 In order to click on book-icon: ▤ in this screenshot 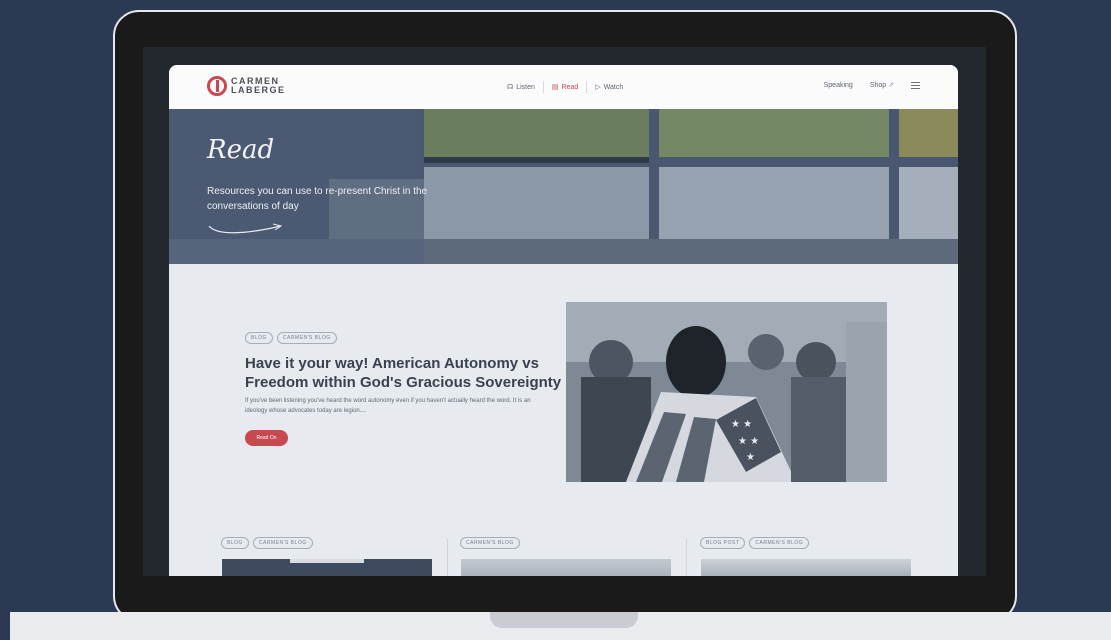, I will do `click(555, 87)`.